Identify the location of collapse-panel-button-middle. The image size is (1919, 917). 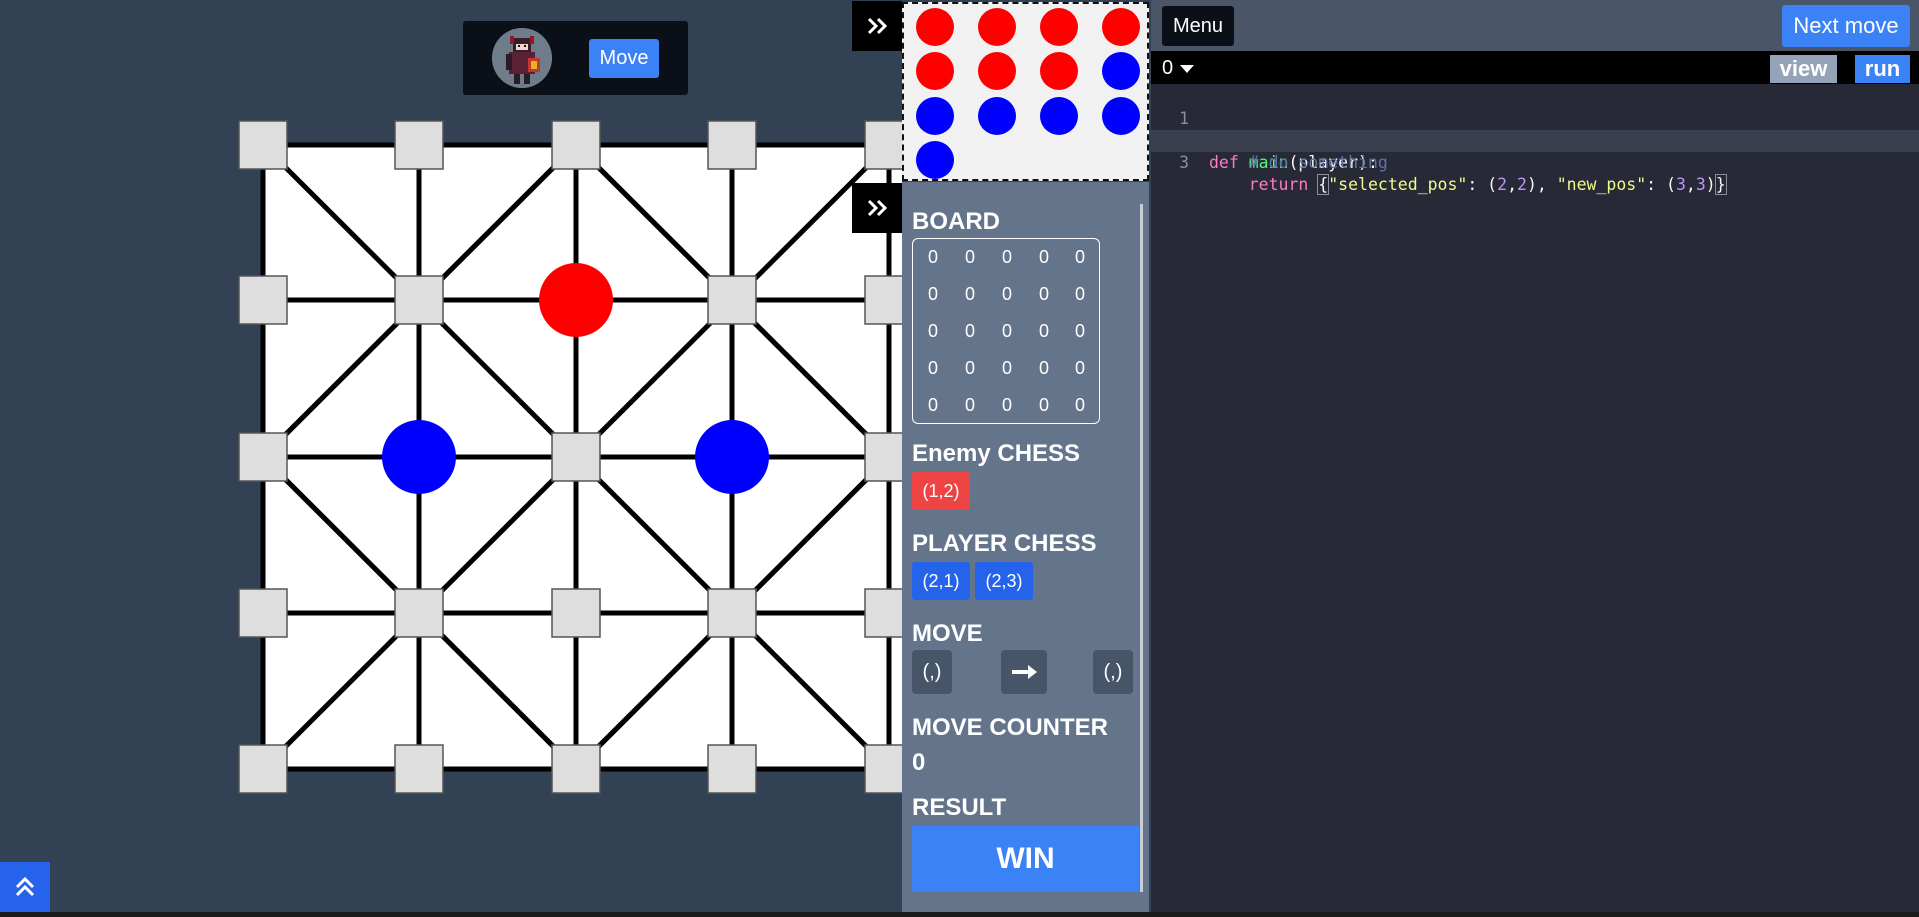
(877, 208).